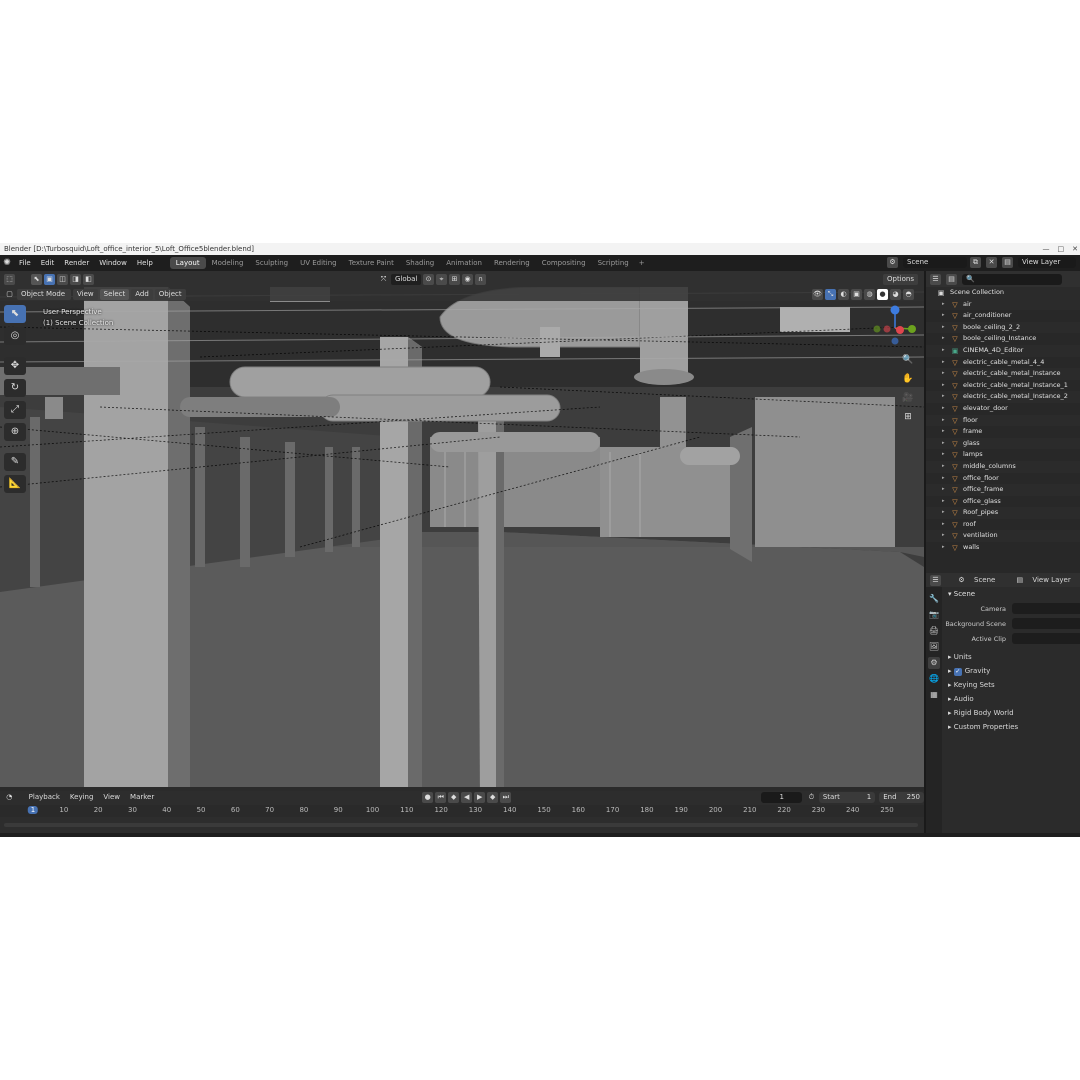 This screenshot has width=1080, height=1080. What do you see at coordinates (36, 279) in the screenshot?
I see `select-box-icon: ⬉` at bounding box center [36, 279].